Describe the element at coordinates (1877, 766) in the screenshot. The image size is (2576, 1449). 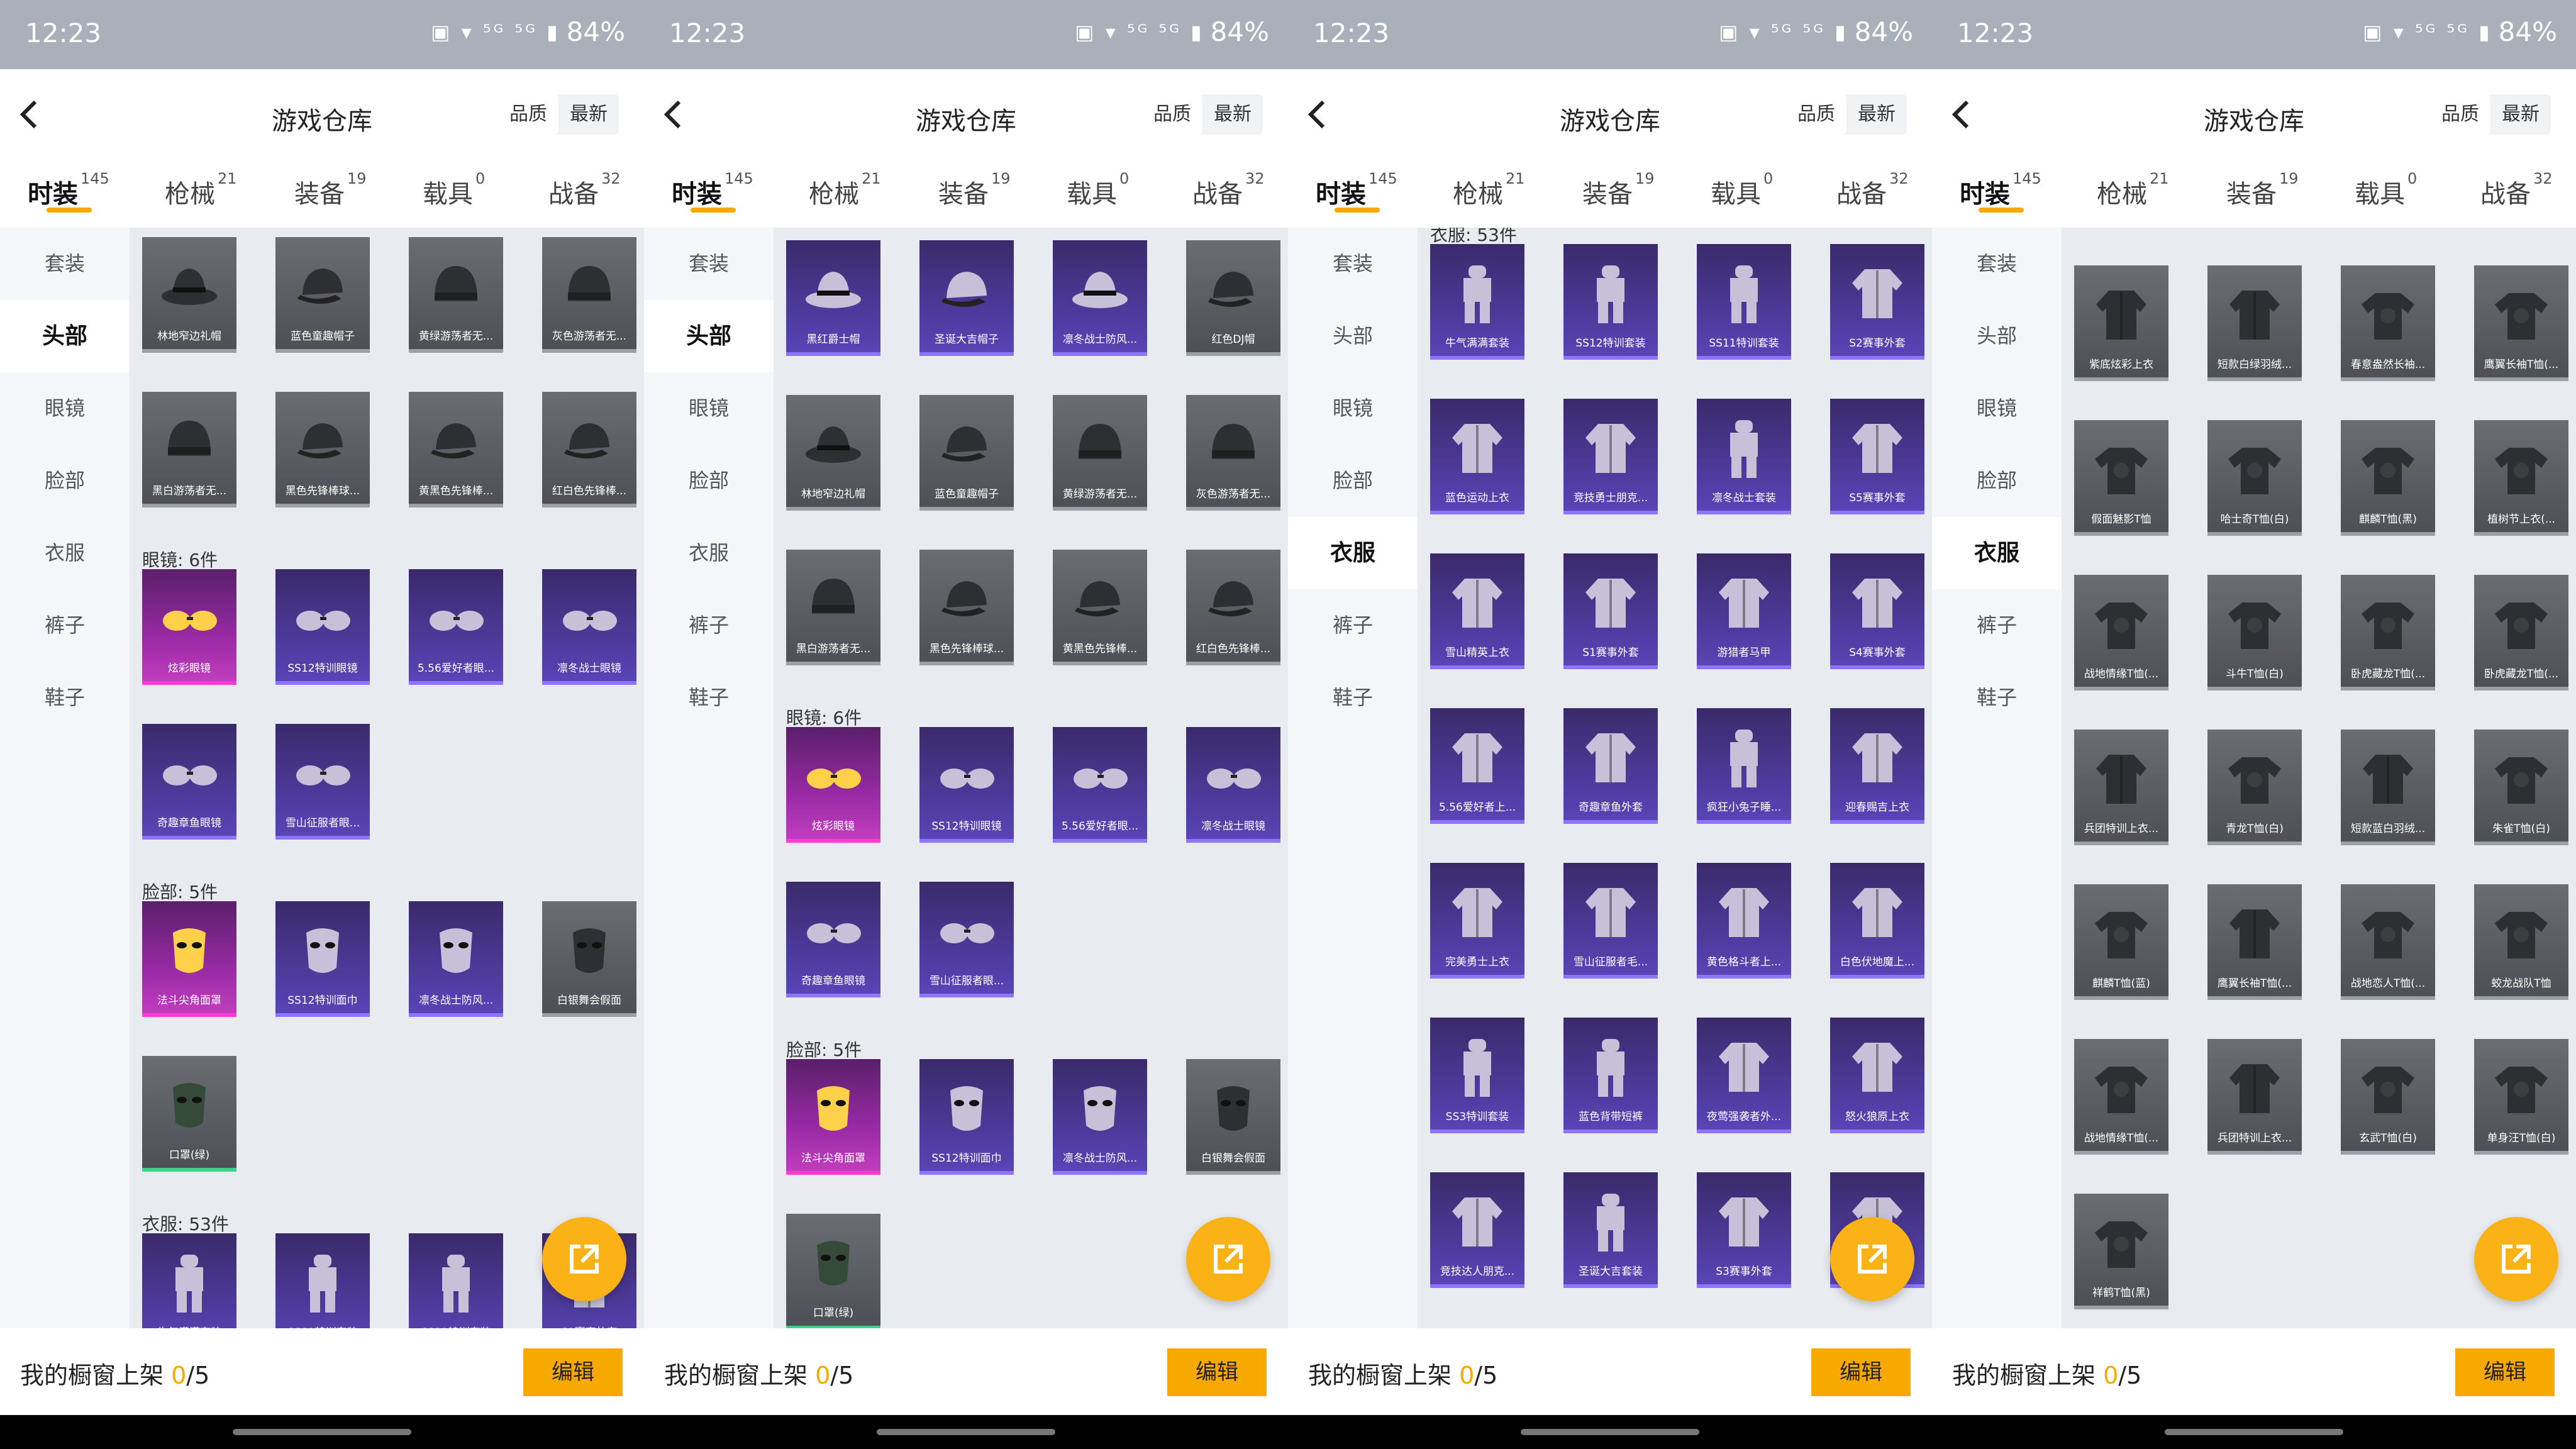
I see `item-tile: 迎春赐吉上衣` at that location.